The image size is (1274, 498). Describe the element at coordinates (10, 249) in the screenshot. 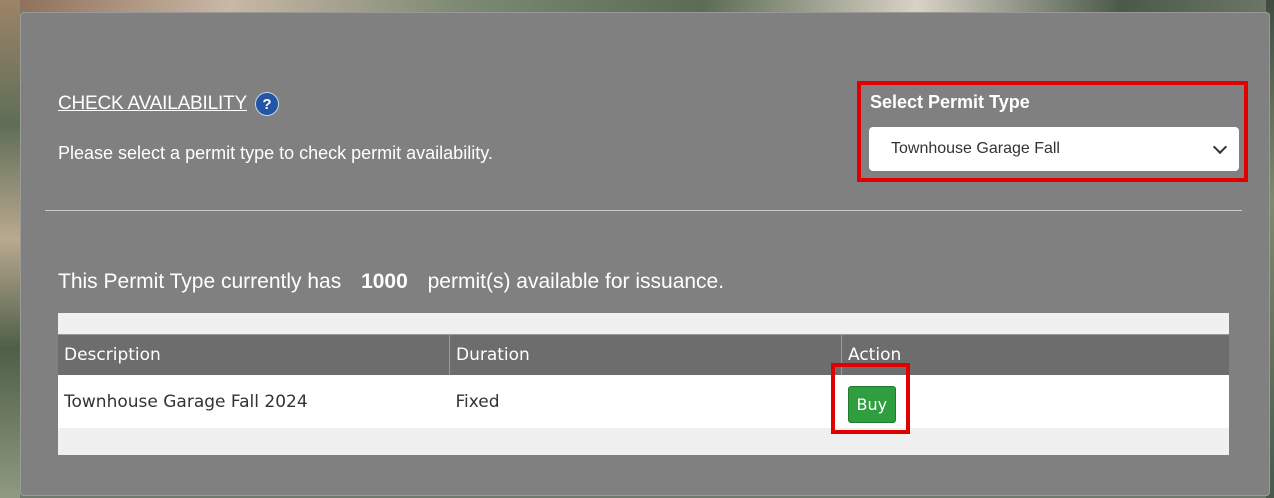

I see `background-photo-left` at that location.